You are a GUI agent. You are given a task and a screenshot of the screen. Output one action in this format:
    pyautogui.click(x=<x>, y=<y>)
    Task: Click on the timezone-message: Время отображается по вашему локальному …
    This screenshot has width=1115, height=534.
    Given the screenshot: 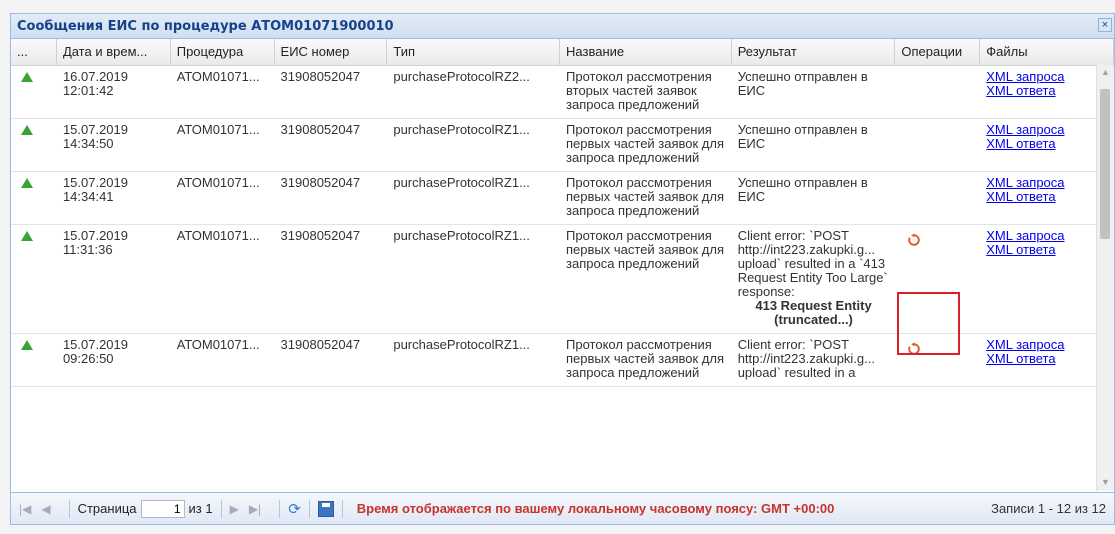 What is the action you would take?
    pyautogui.click(x=595, y=508)
    